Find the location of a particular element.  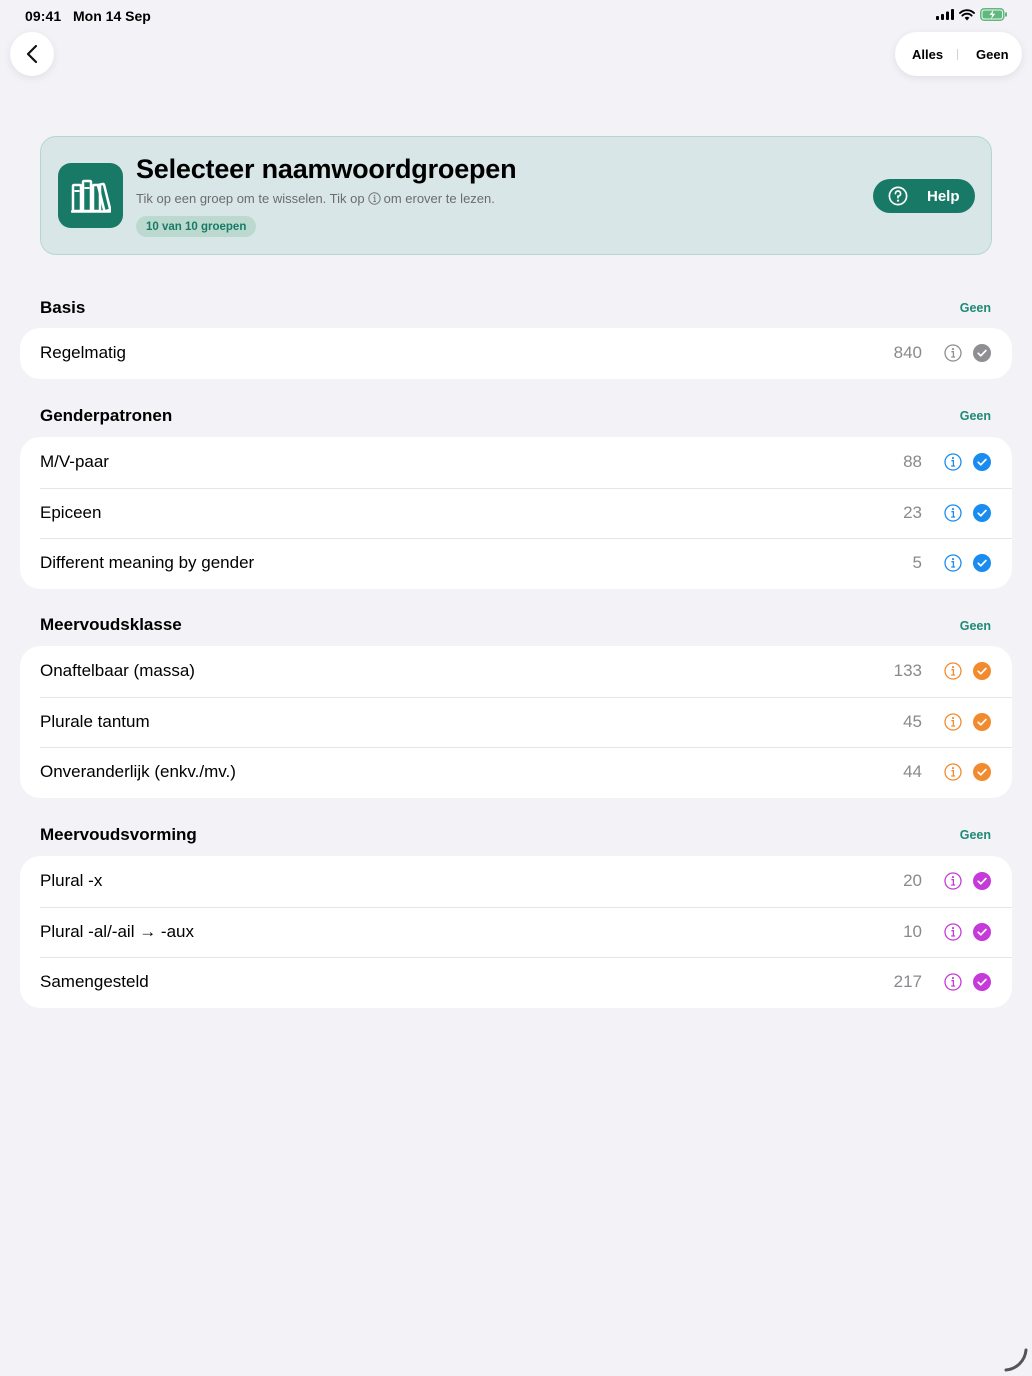

group-label: Different meaning by gender is located at coordinates (147, 563).